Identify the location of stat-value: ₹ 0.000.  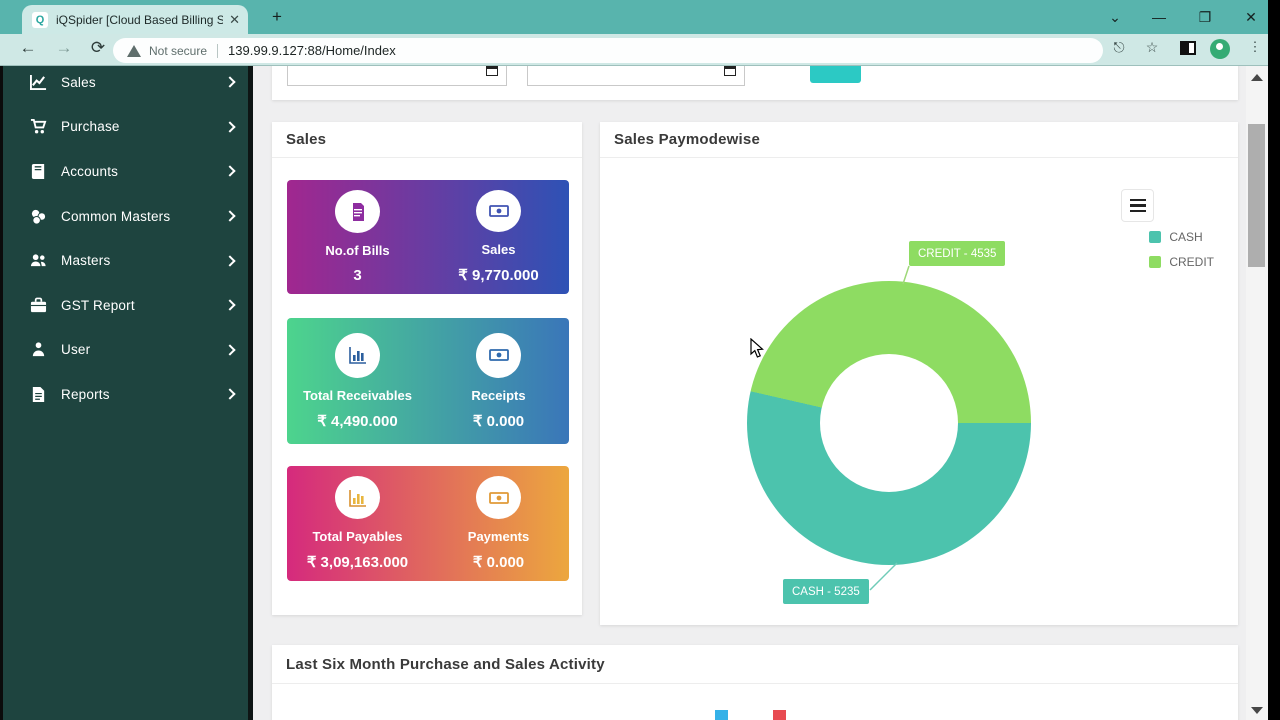
(498, 421).